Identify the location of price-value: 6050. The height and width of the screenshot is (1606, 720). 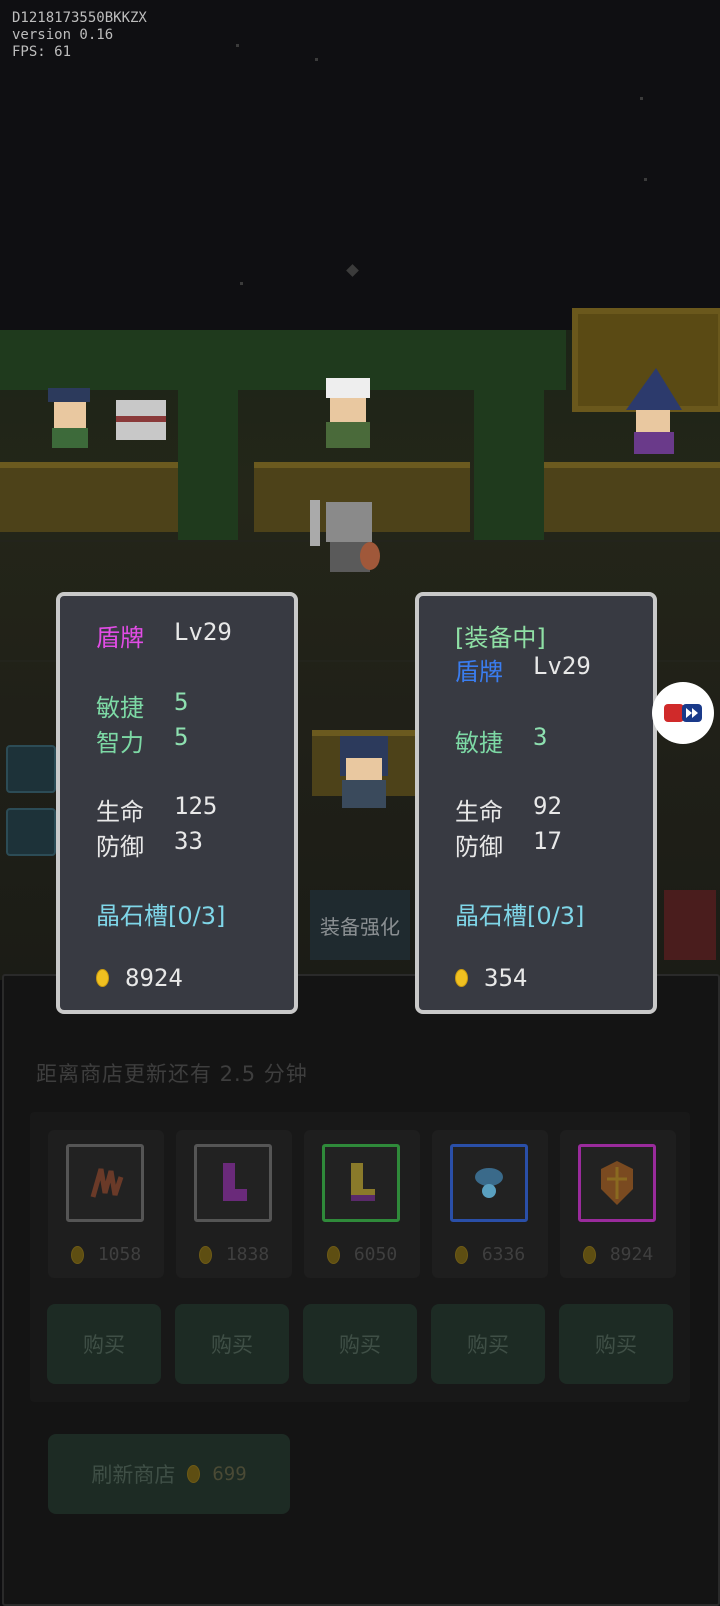
(375, 1254).